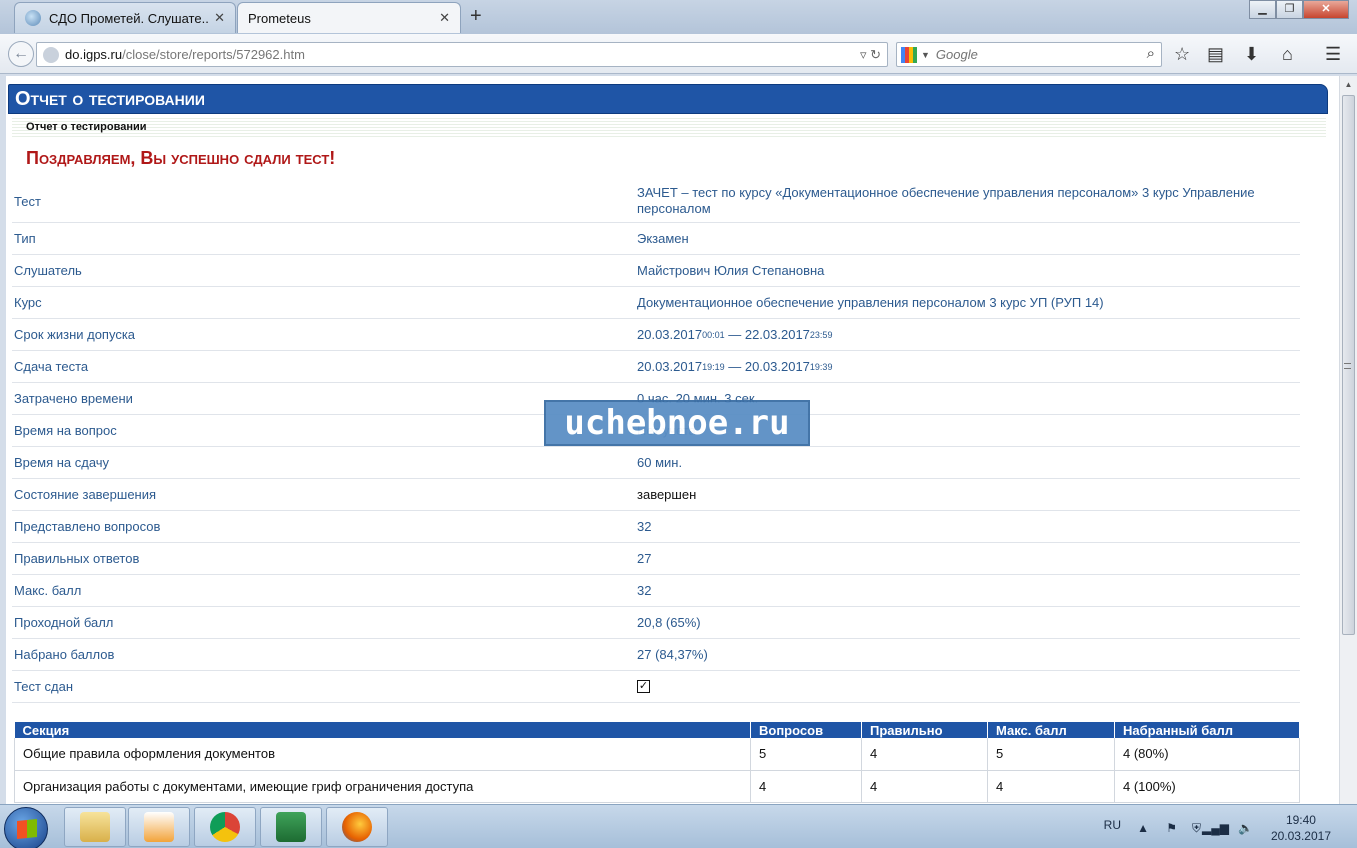 The image size is (1357, 848). I want to click on taskbar-chrome, so click(225, 827).